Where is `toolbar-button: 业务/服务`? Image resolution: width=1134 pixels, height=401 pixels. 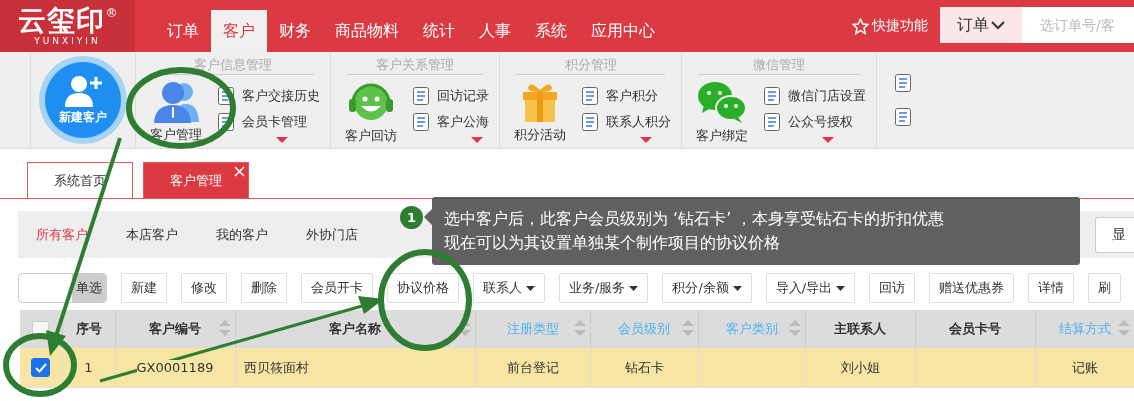
toolbar-button: 业务/服务 is located at coordinates (604, 288).